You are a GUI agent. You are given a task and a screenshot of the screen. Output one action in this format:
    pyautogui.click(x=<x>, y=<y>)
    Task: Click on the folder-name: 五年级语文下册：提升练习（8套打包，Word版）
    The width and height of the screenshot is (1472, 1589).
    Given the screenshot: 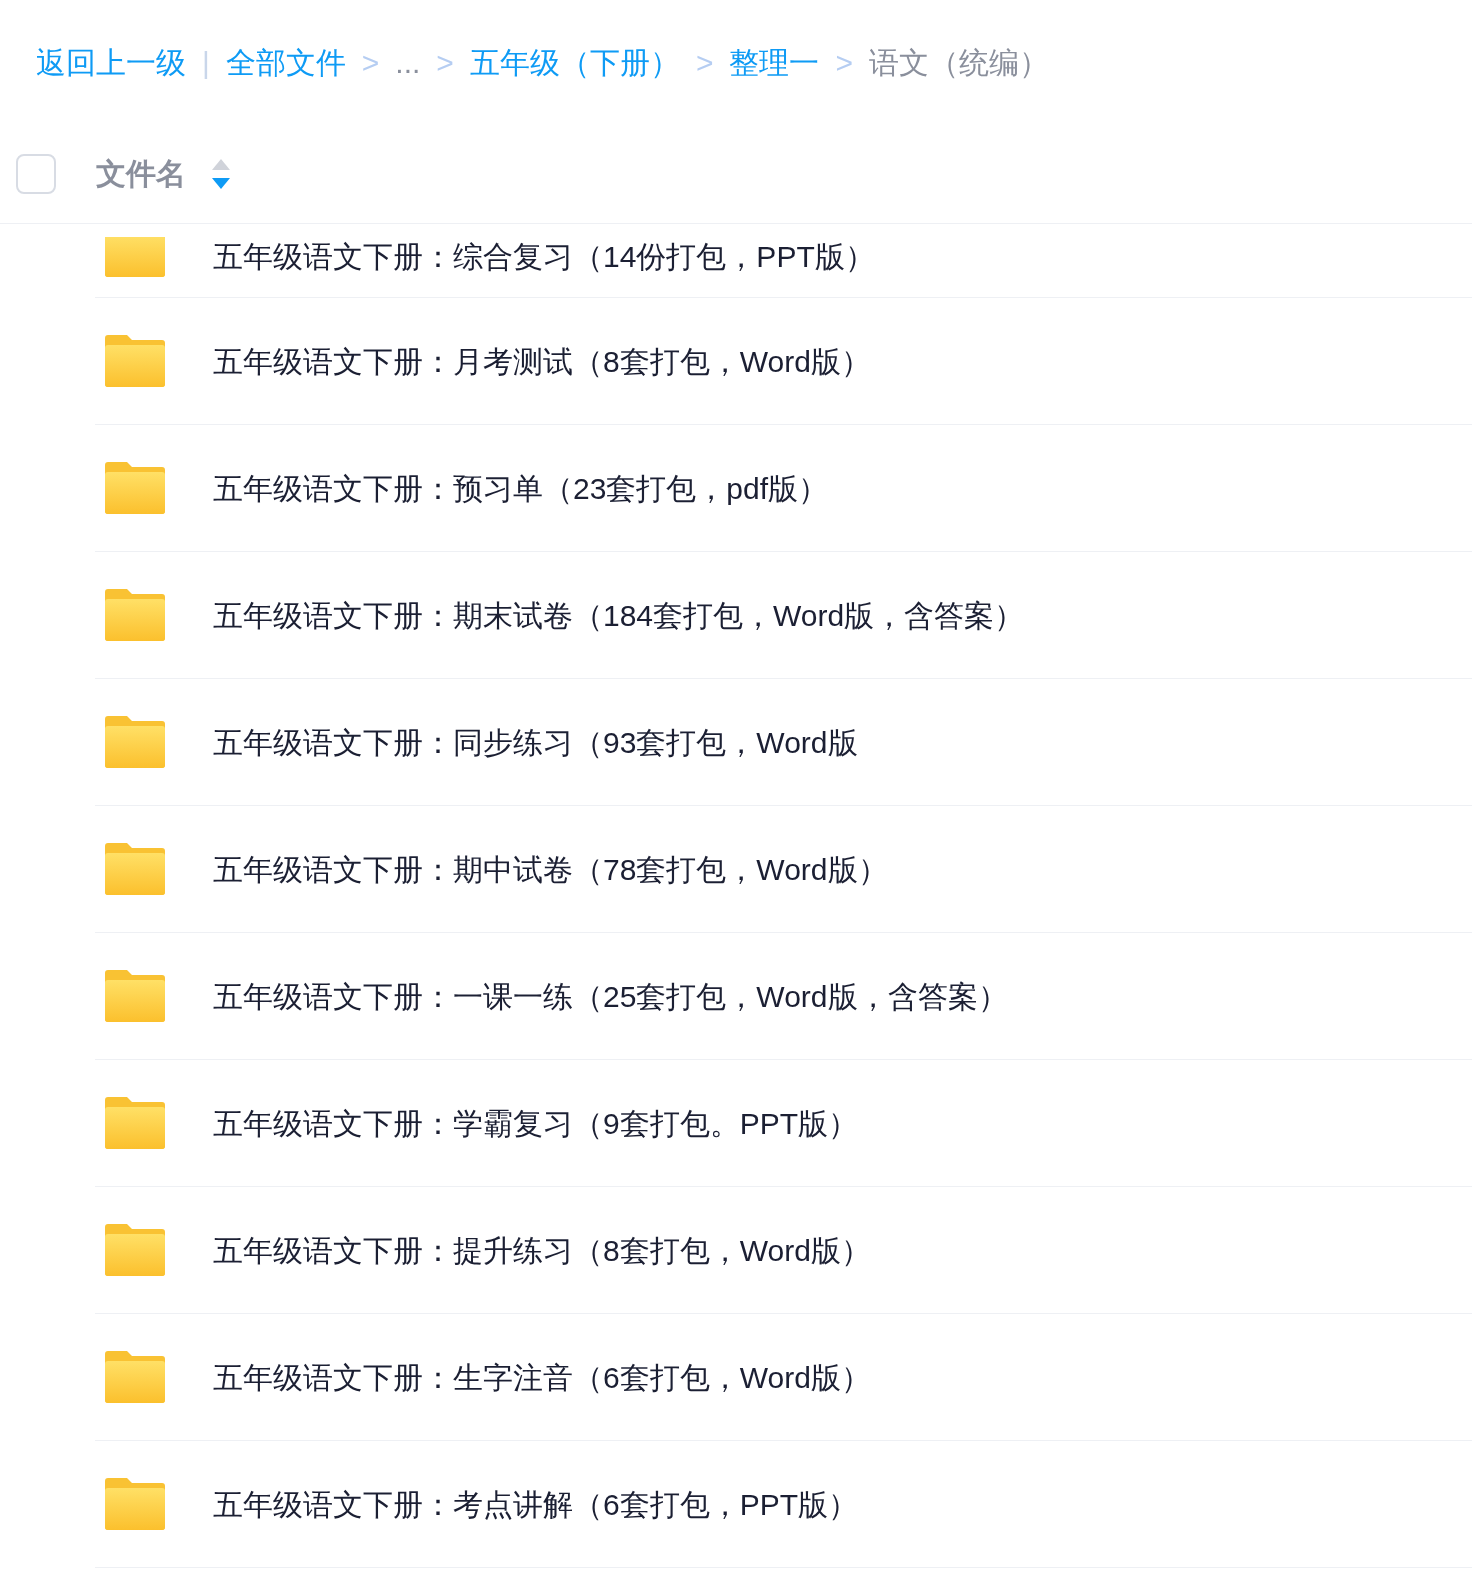 What is the action you would take?
    pyautogui.click(x=542, y=1250)
    